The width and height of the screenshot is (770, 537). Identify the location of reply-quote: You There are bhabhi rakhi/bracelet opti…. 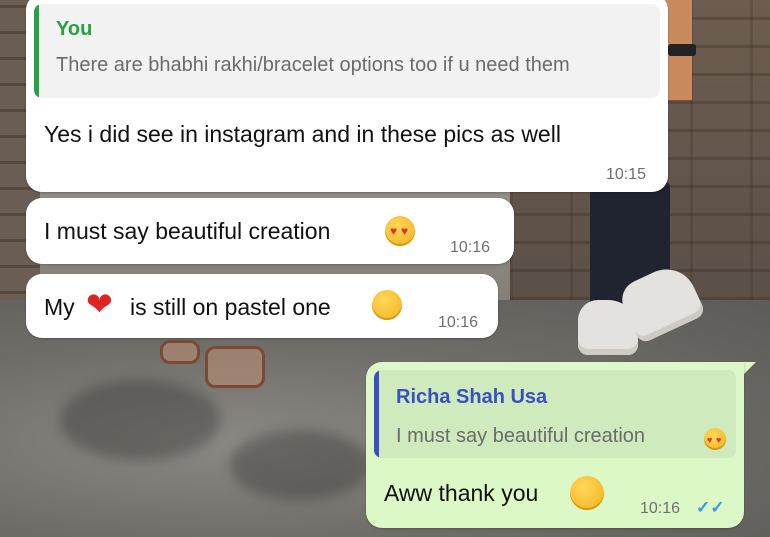
(347, 51).